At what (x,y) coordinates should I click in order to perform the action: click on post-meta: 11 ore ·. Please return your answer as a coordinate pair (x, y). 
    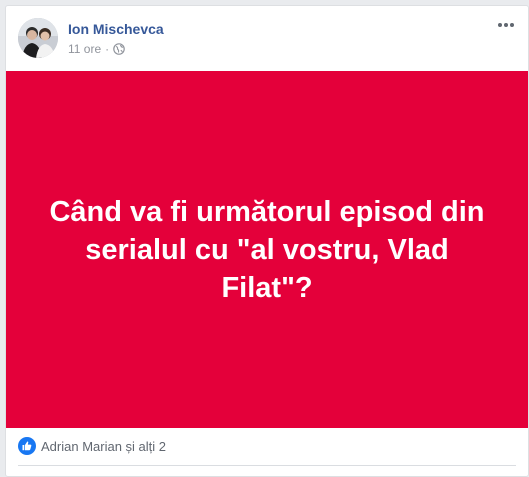
    Looking at the image, I should click on (96, 49).